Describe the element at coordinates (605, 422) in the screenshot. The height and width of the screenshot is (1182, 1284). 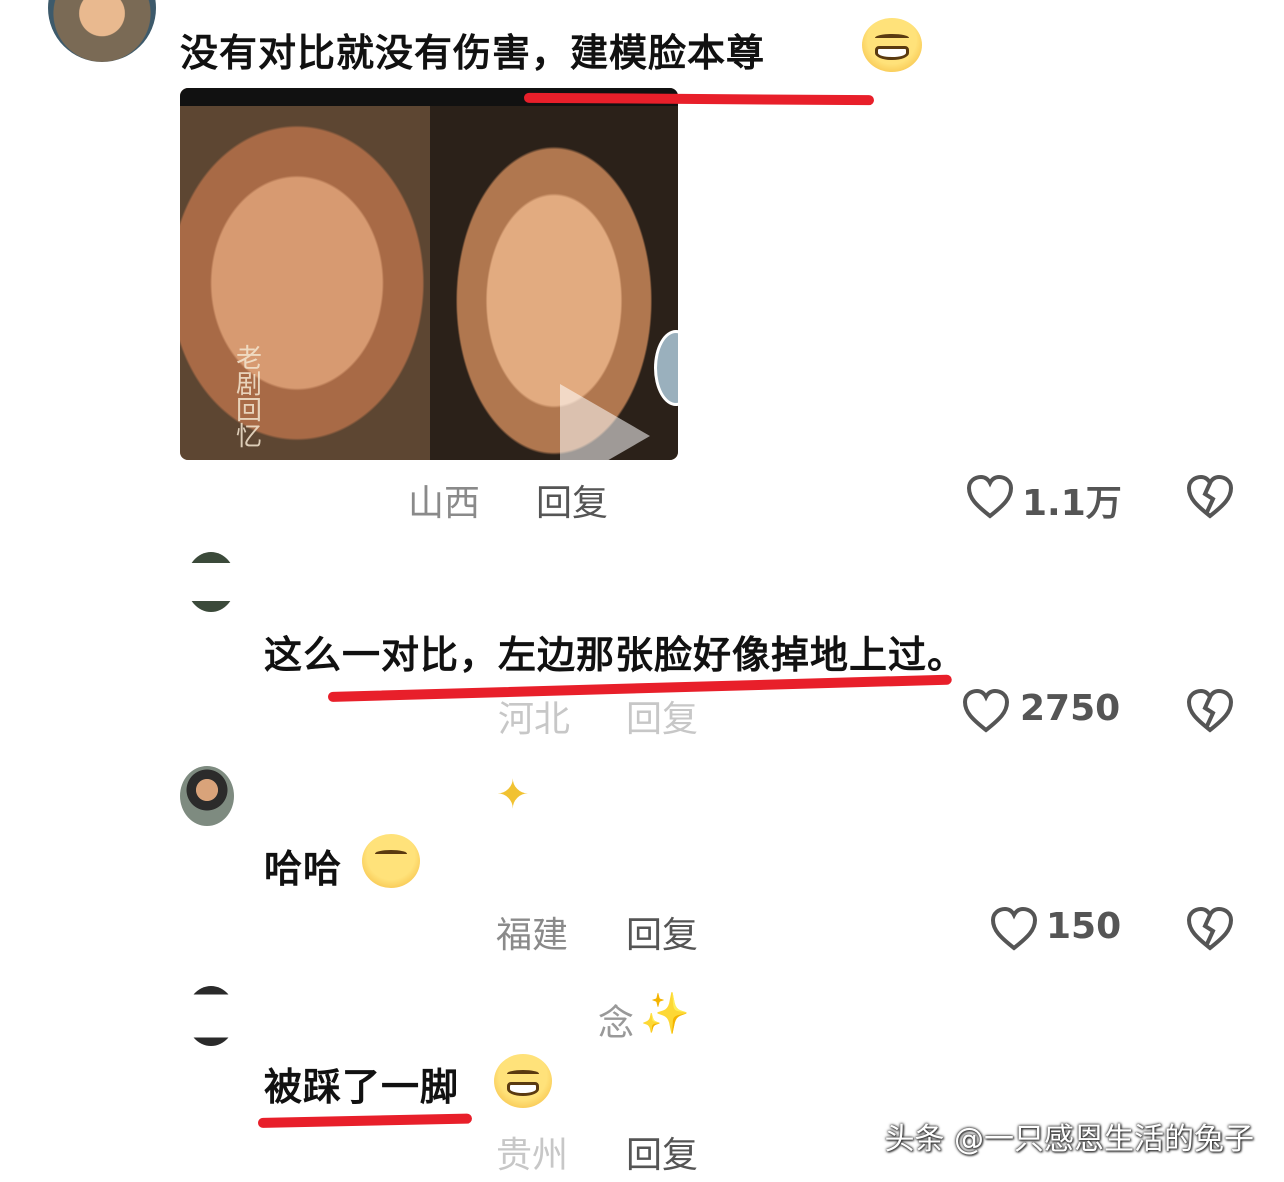
I see `play-icon` at that location.